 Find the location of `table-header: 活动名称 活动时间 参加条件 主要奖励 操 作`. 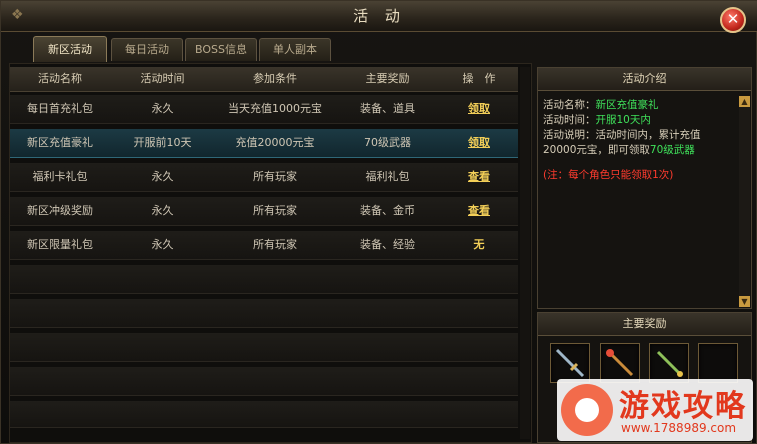

table-header: 活动名称 活动时间 参加条件 主要奖励 操 作 is located at coordinates (264, 79).